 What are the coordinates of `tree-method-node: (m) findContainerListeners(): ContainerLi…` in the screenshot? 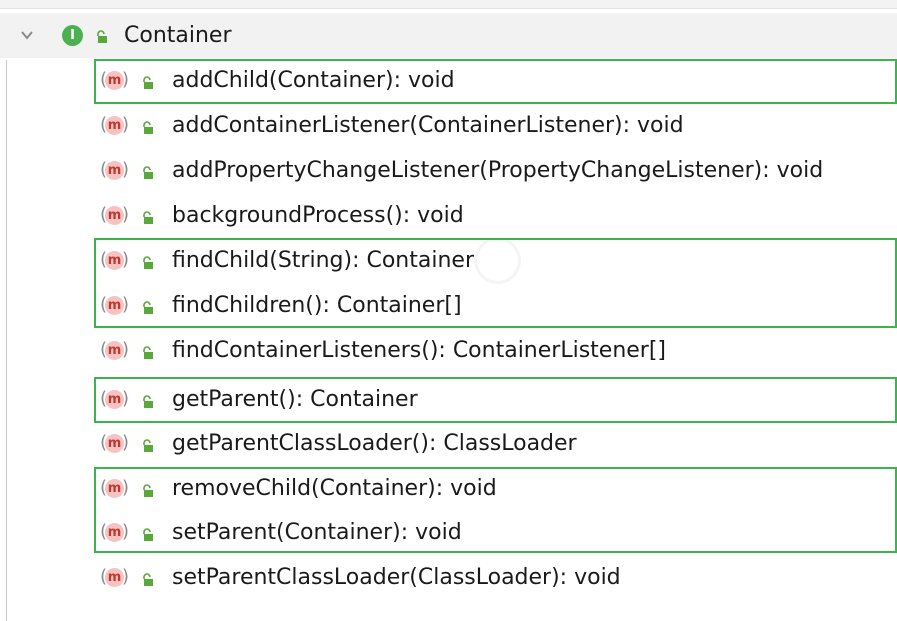 It's located at (448, 351).